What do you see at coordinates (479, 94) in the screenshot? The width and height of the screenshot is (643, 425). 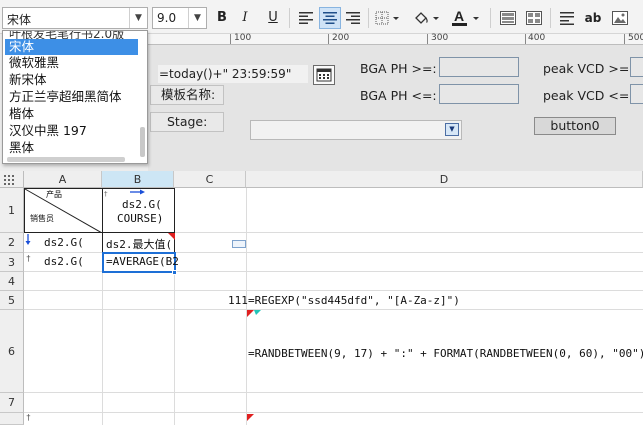 I see `bga-ph-max-field` at bounding box center [479, 94].